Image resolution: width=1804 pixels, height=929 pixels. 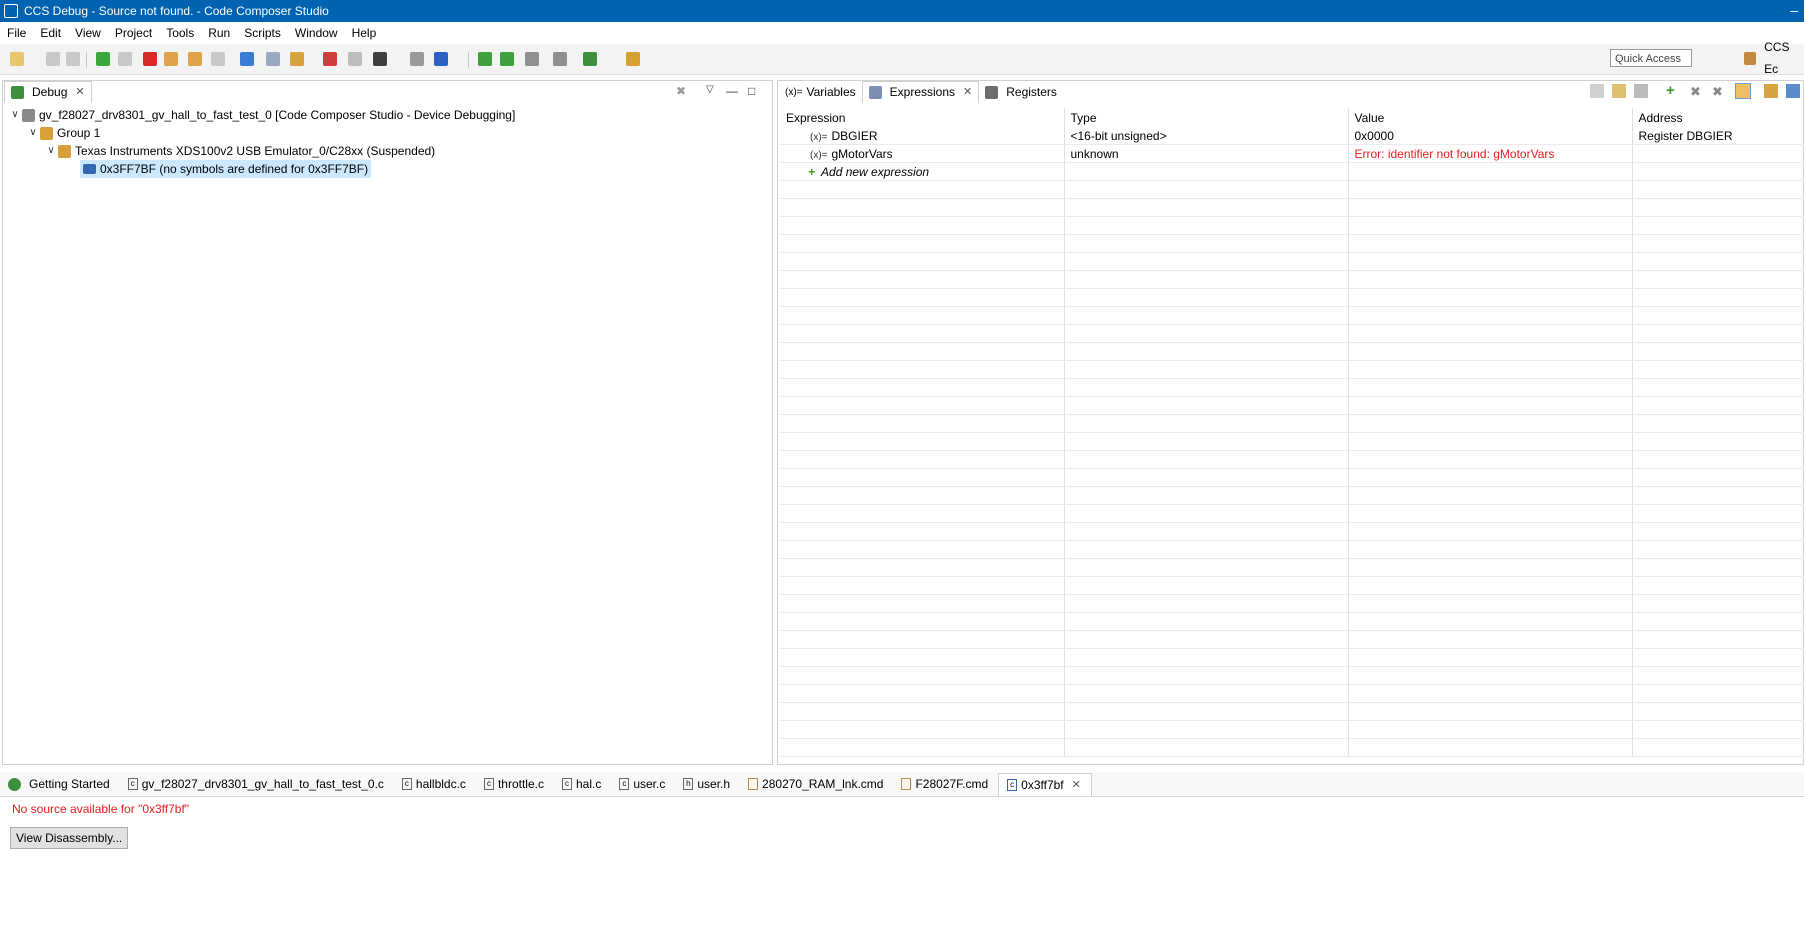 What do you see at coordinates (945, 784) in the screenshot?
I see `tab-file: F28027F.cmd` at bounding box center [945, 784].